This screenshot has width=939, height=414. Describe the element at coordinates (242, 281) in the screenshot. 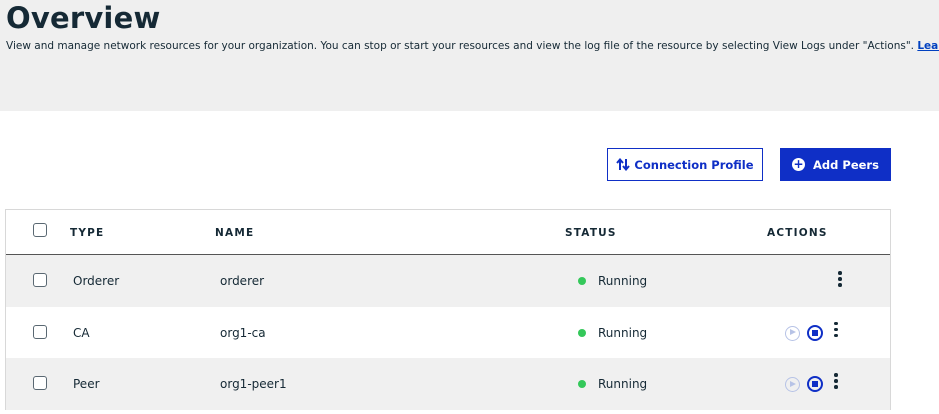

I see `row-name: orderer` at that location.